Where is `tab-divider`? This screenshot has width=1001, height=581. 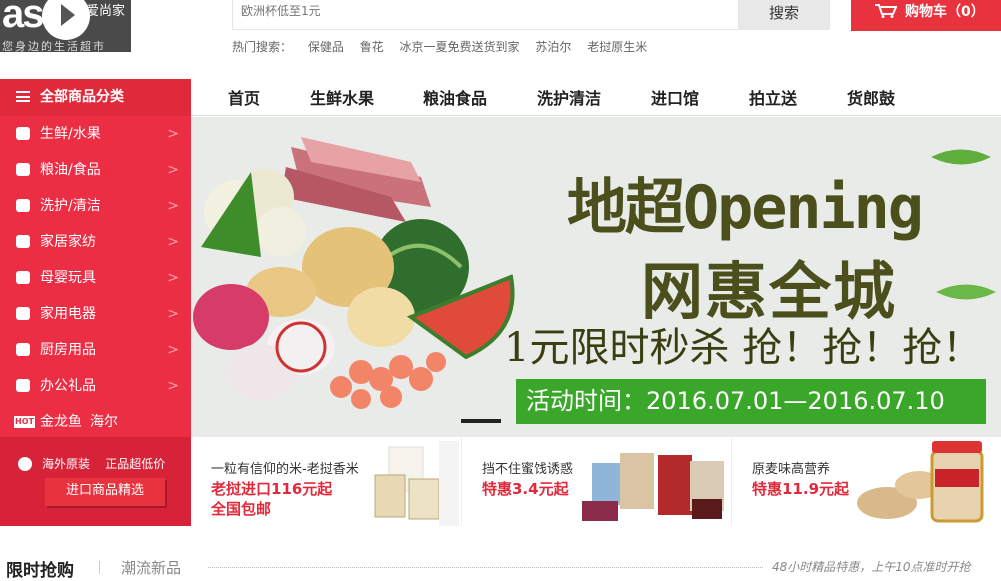
tab-divider is located at coordinates (99, 567).